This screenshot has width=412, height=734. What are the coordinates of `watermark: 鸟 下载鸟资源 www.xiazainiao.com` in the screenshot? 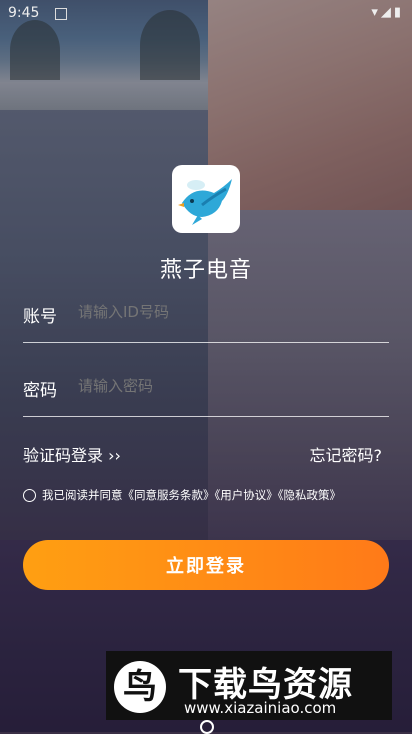 It's located at (249, 685).